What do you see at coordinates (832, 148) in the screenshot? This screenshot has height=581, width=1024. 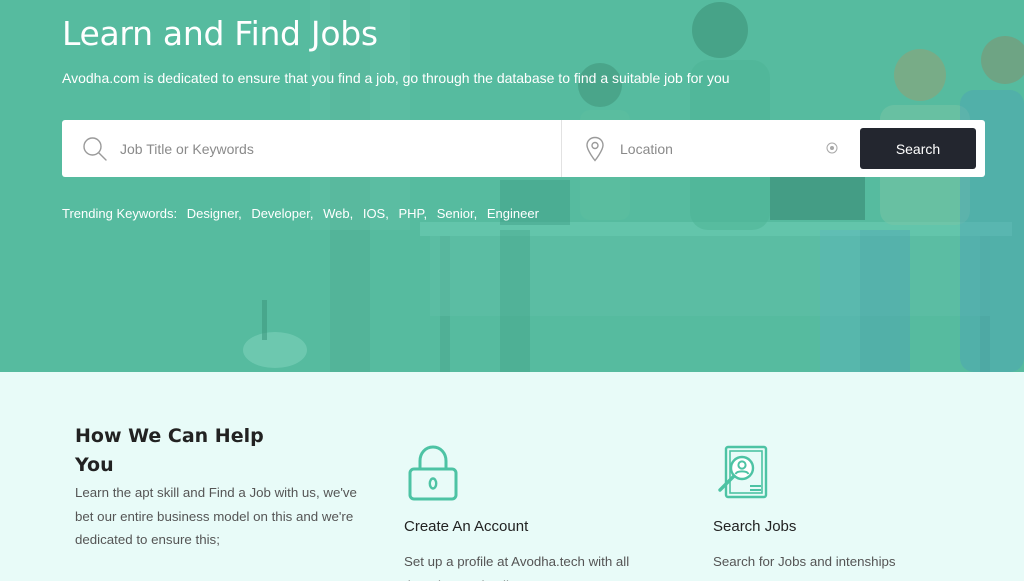 I see `clear-icon` at bounding box center [832, 148].